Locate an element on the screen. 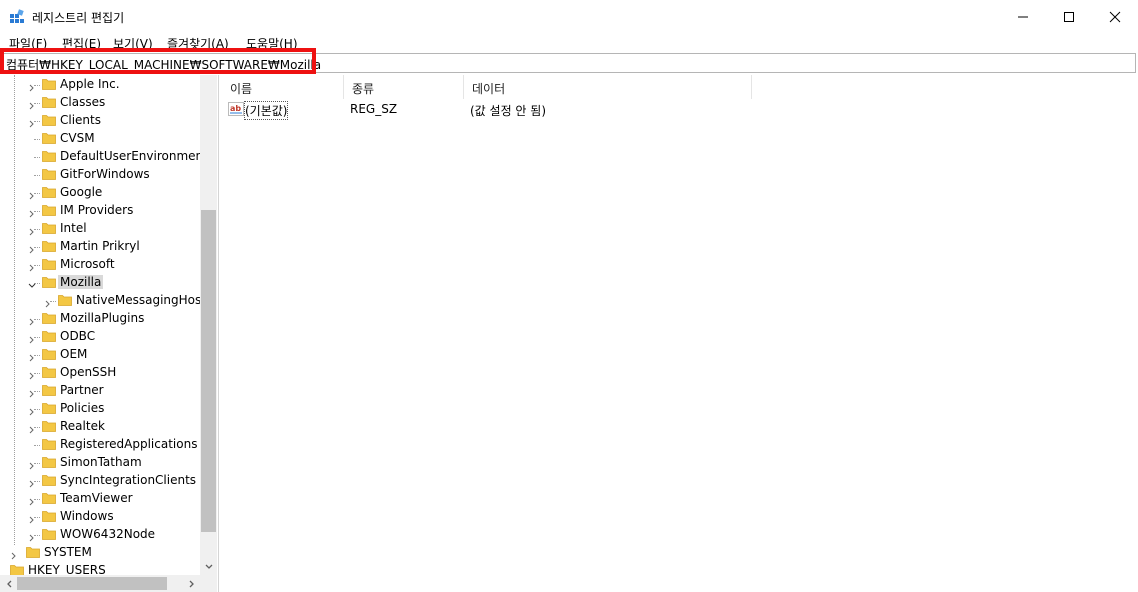 The width and height of the screenshot is (1138, 592). minimize-button is located at coordinates (1023, 17).